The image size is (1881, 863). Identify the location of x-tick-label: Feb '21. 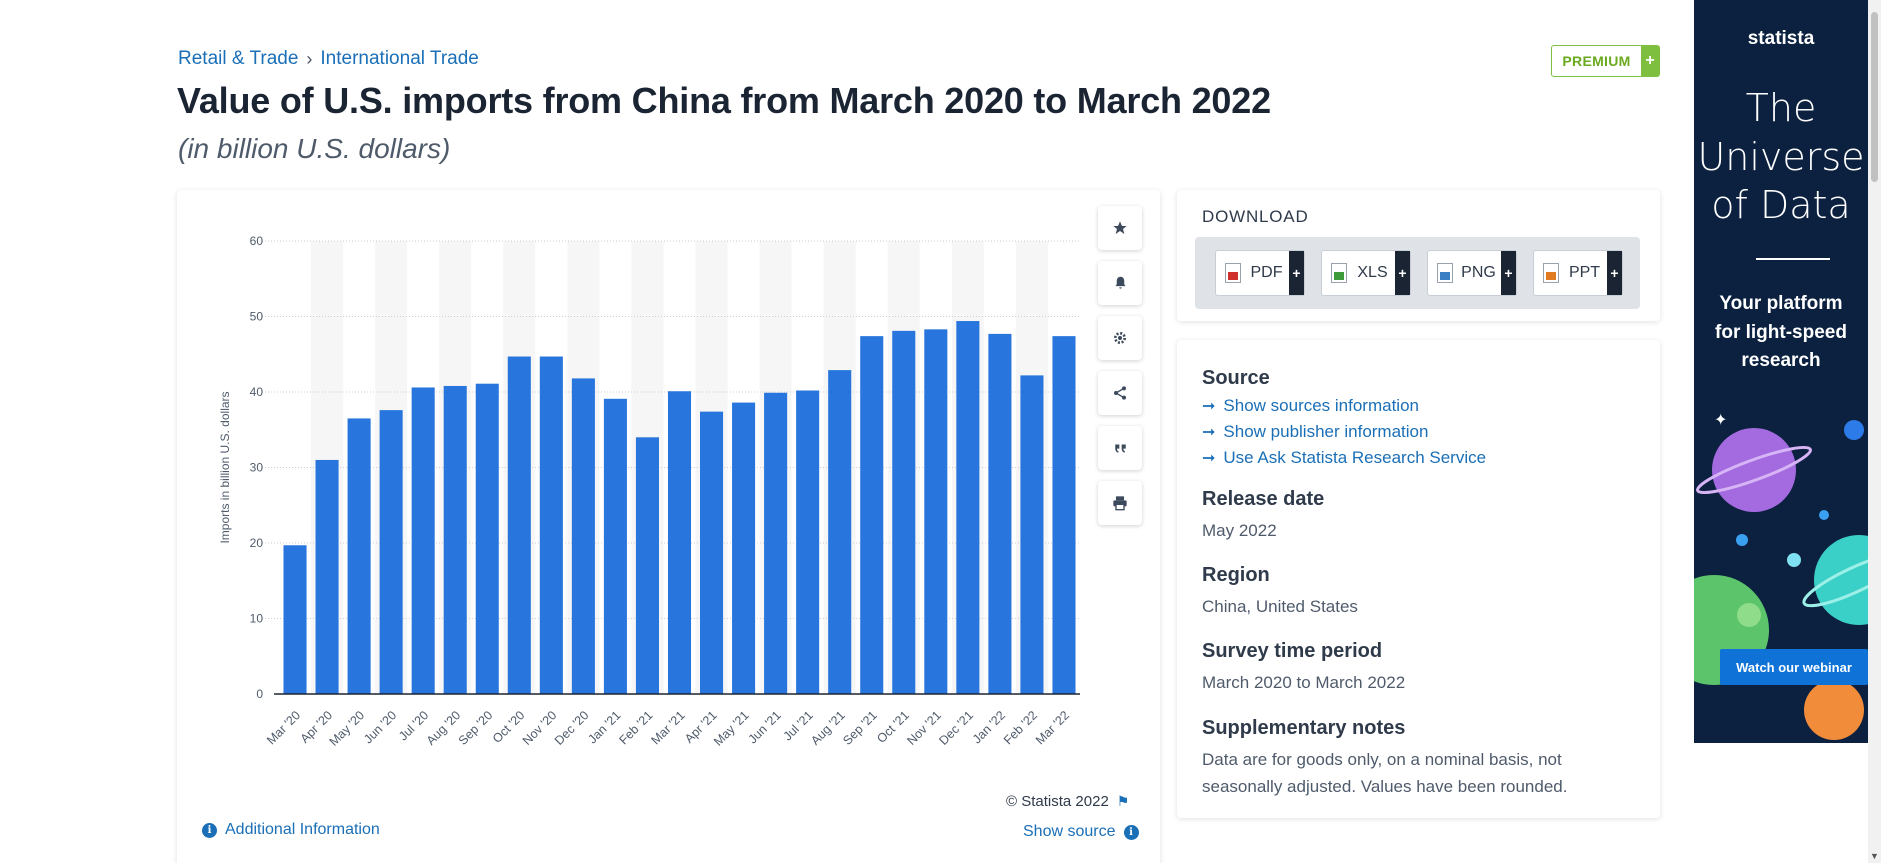
(635, 727).